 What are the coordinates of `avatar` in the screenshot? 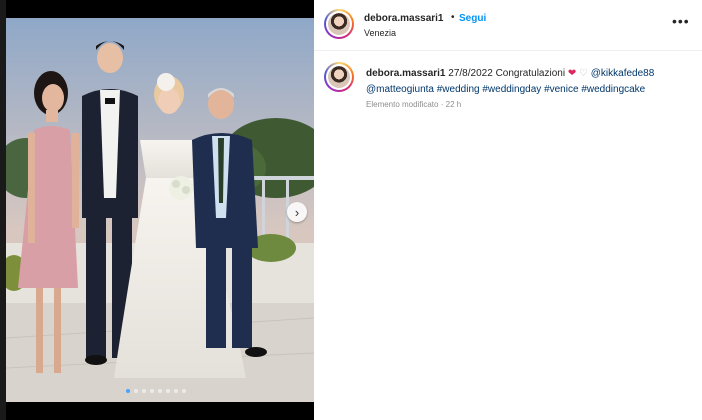 It's located at (339, 24).